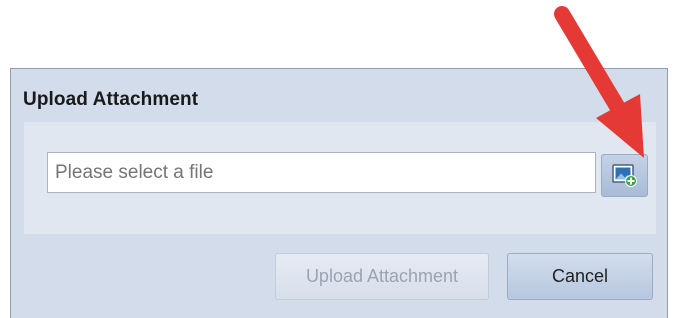 The height and width of the screenshot is (318, 682). I want to click on browse-file-button, so click(624, 175).